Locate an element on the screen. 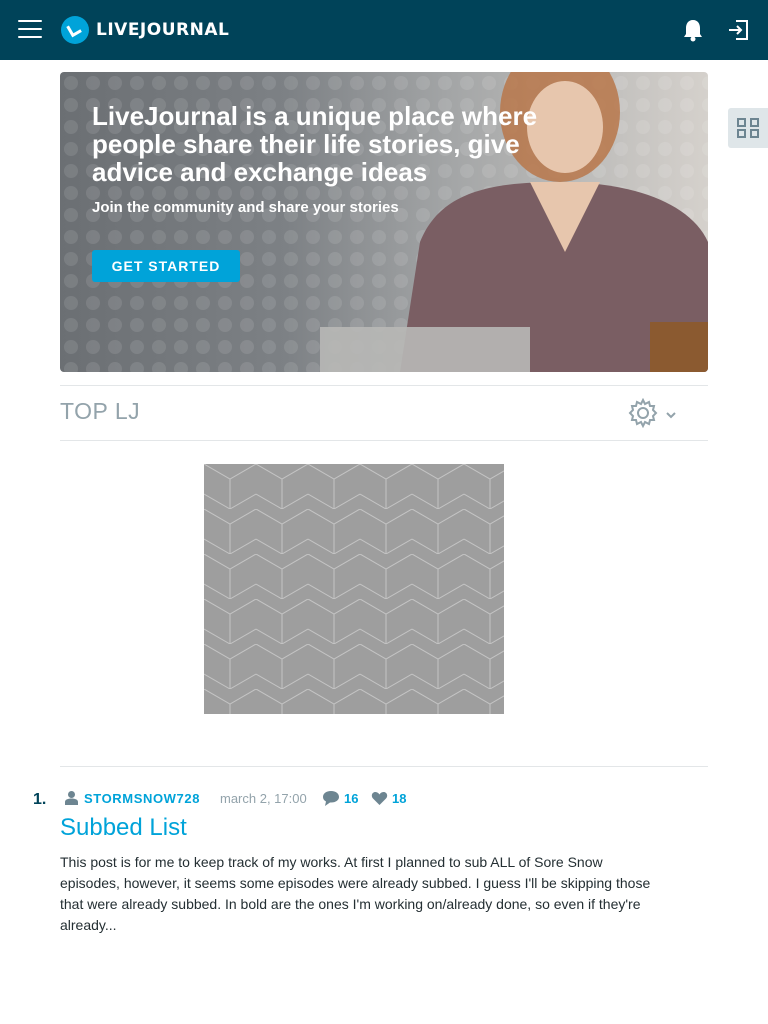  top-navigation-bar: LIVEJOURNAL is located at coordinates (384, 30).